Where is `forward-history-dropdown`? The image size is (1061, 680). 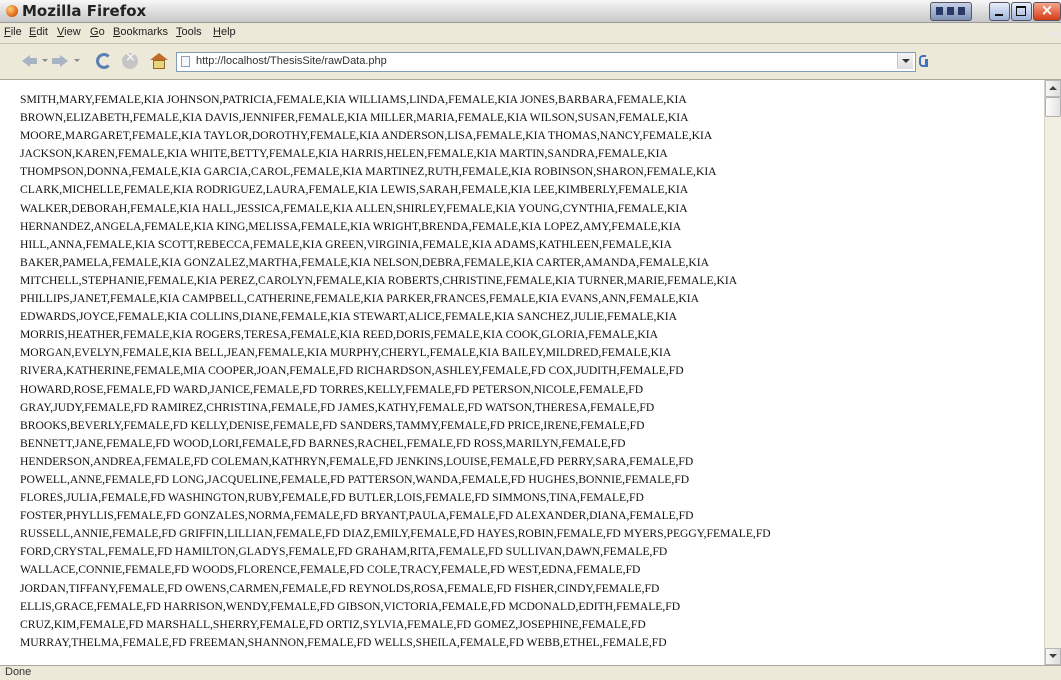
forward-history-dropdown is located at coordinates (77, 60).